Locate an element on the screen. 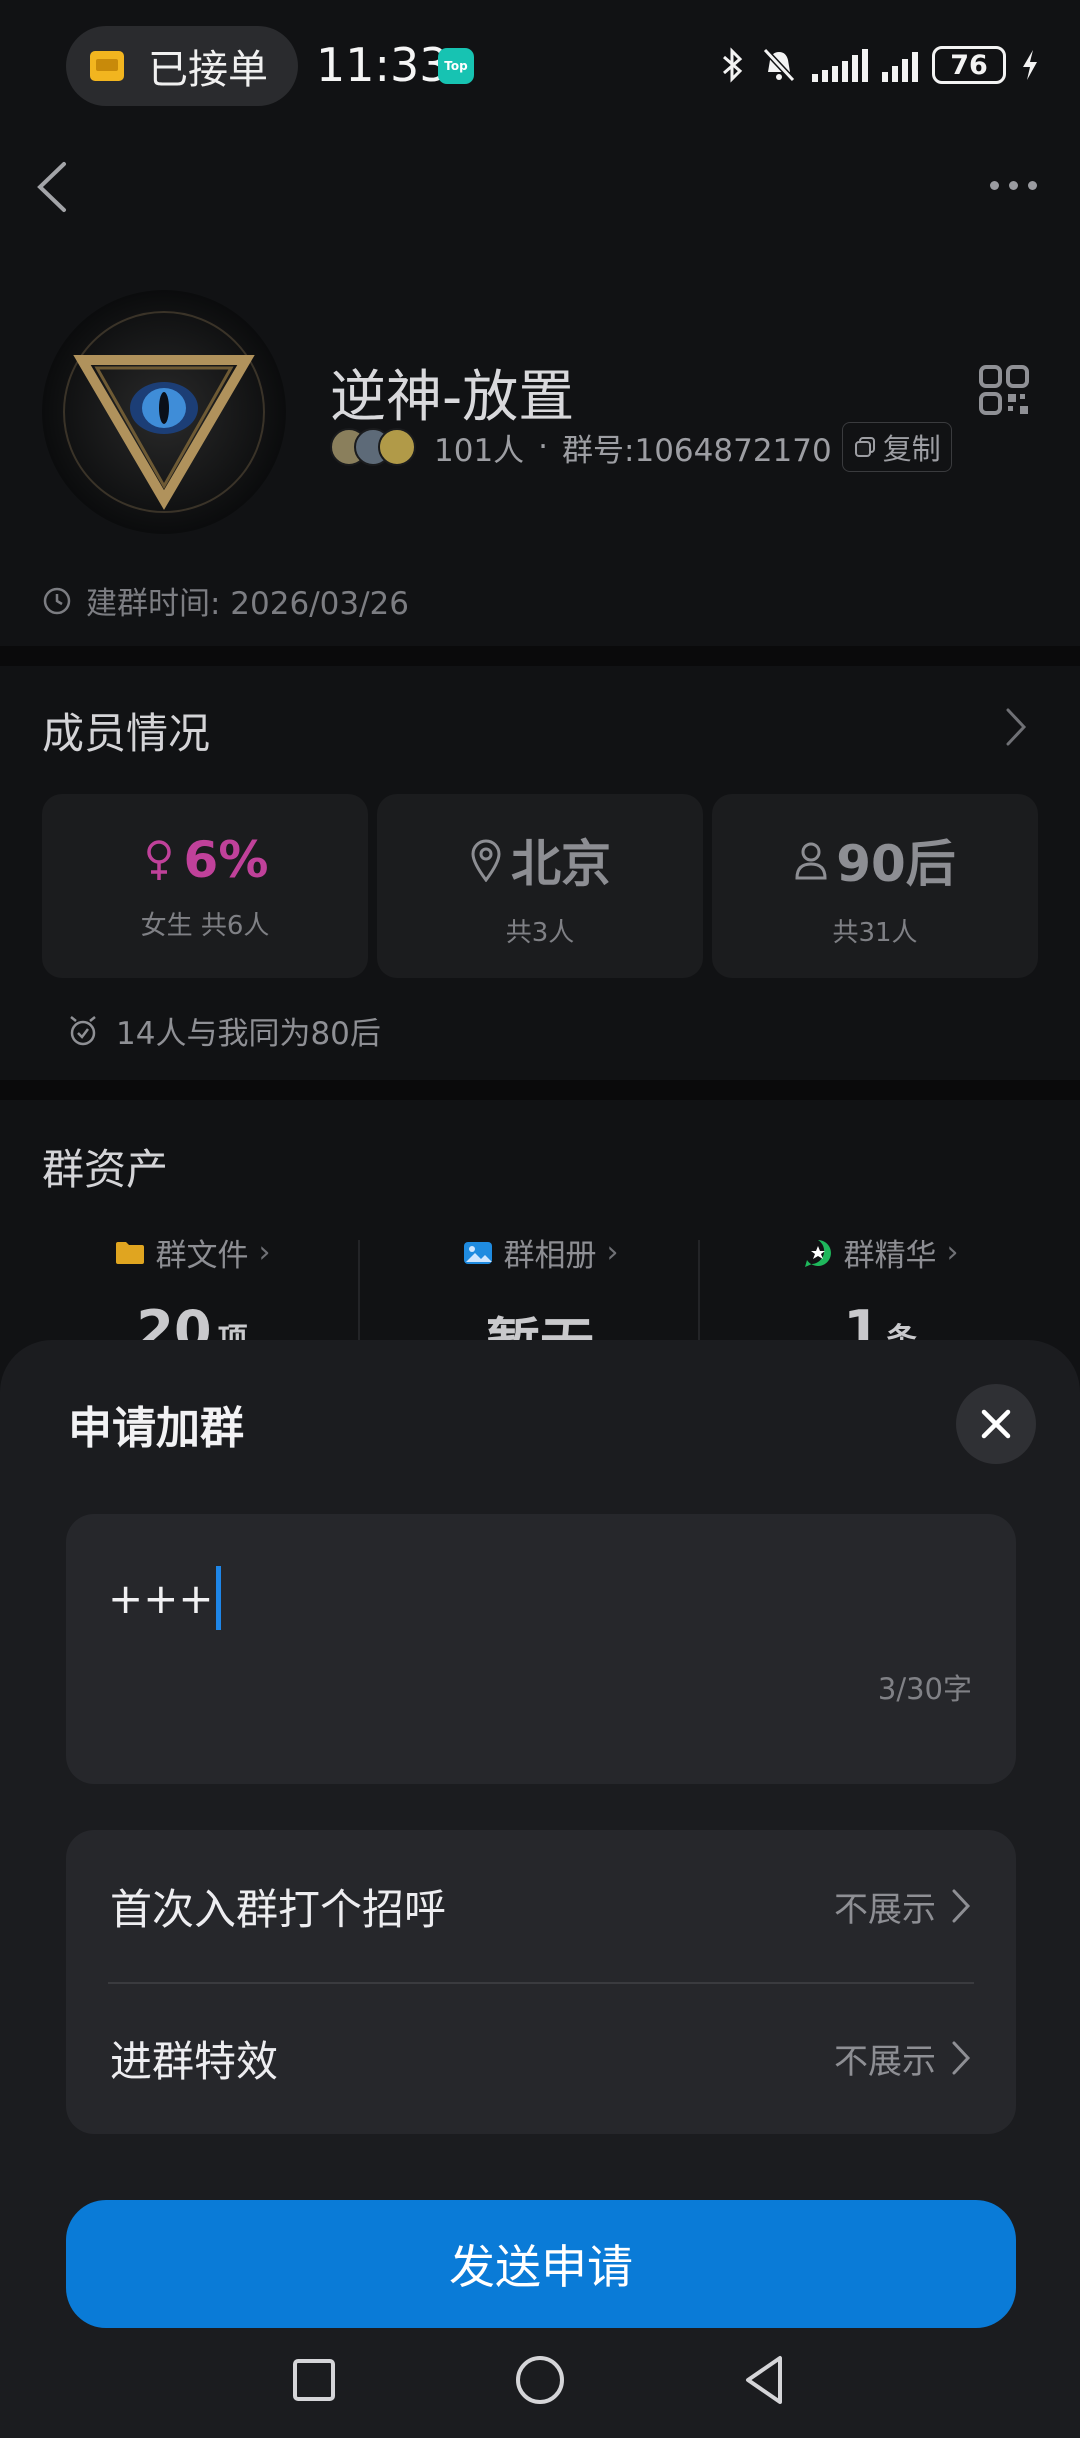  greeting-option: 首次入群打个招呼 不展示 is located at coordinates (541, 1906).